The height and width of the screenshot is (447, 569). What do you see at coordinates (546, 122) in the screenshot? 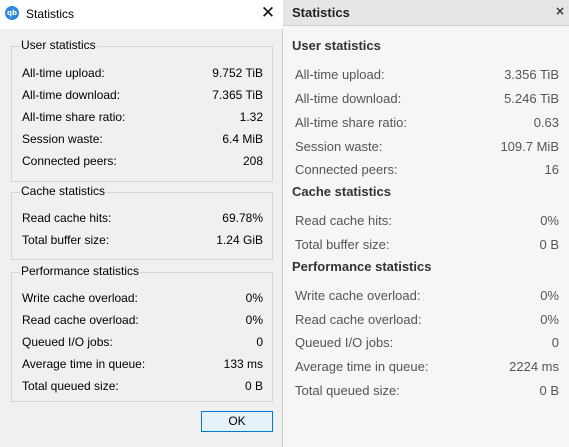
I see `stat-value: 0.63` at bounding box center [546, 122].